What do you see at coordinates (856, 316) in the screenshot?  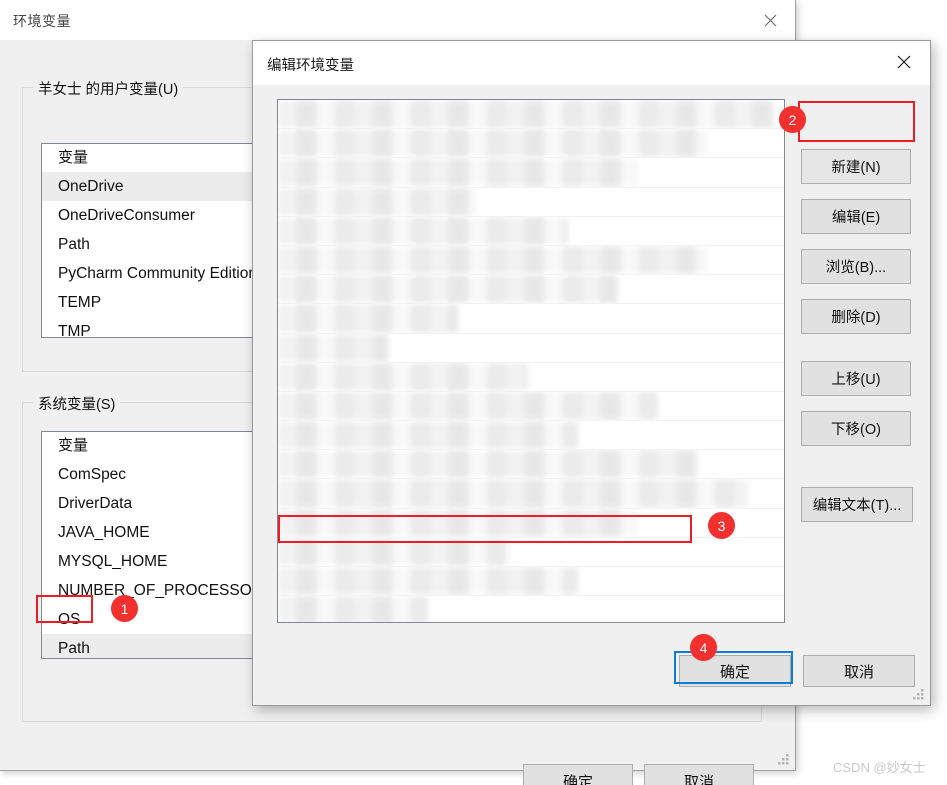 I see `delete-button: 删除(D)` at bounding box center [856, 316].